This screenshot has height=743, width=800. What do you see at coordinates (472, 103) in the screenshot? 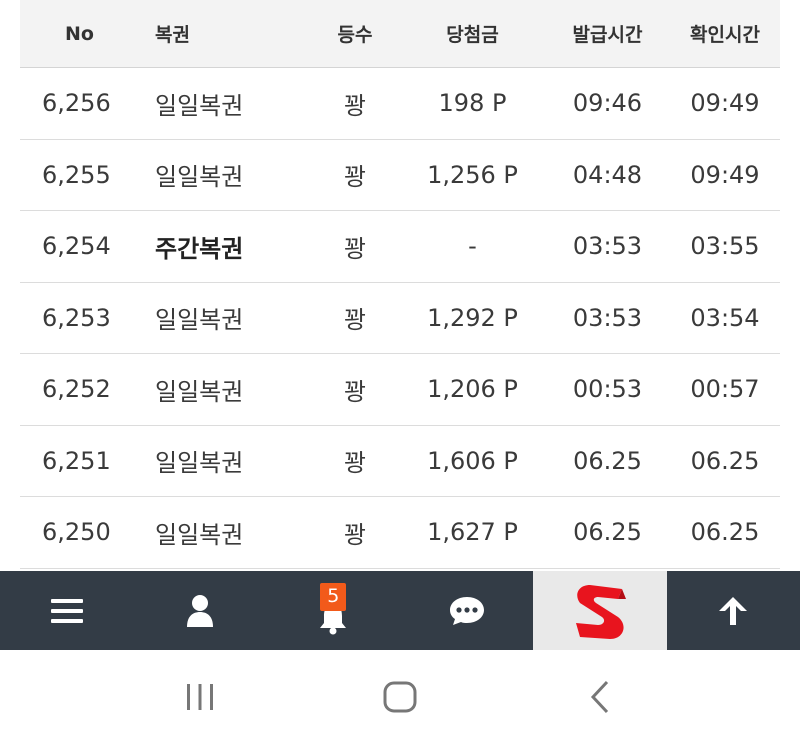
I see `row-prize: 198 P` at bounding box center [472, 103].